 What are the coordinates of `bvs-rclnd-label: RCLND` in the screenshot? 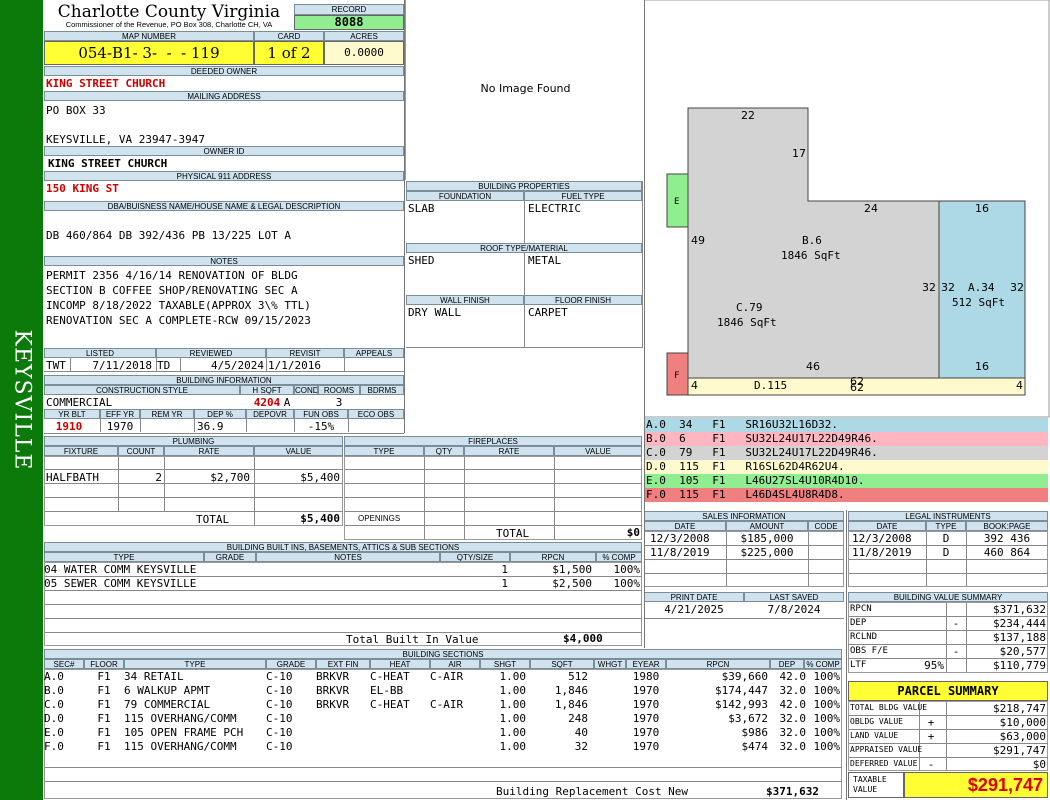 It's located at (864, 637).